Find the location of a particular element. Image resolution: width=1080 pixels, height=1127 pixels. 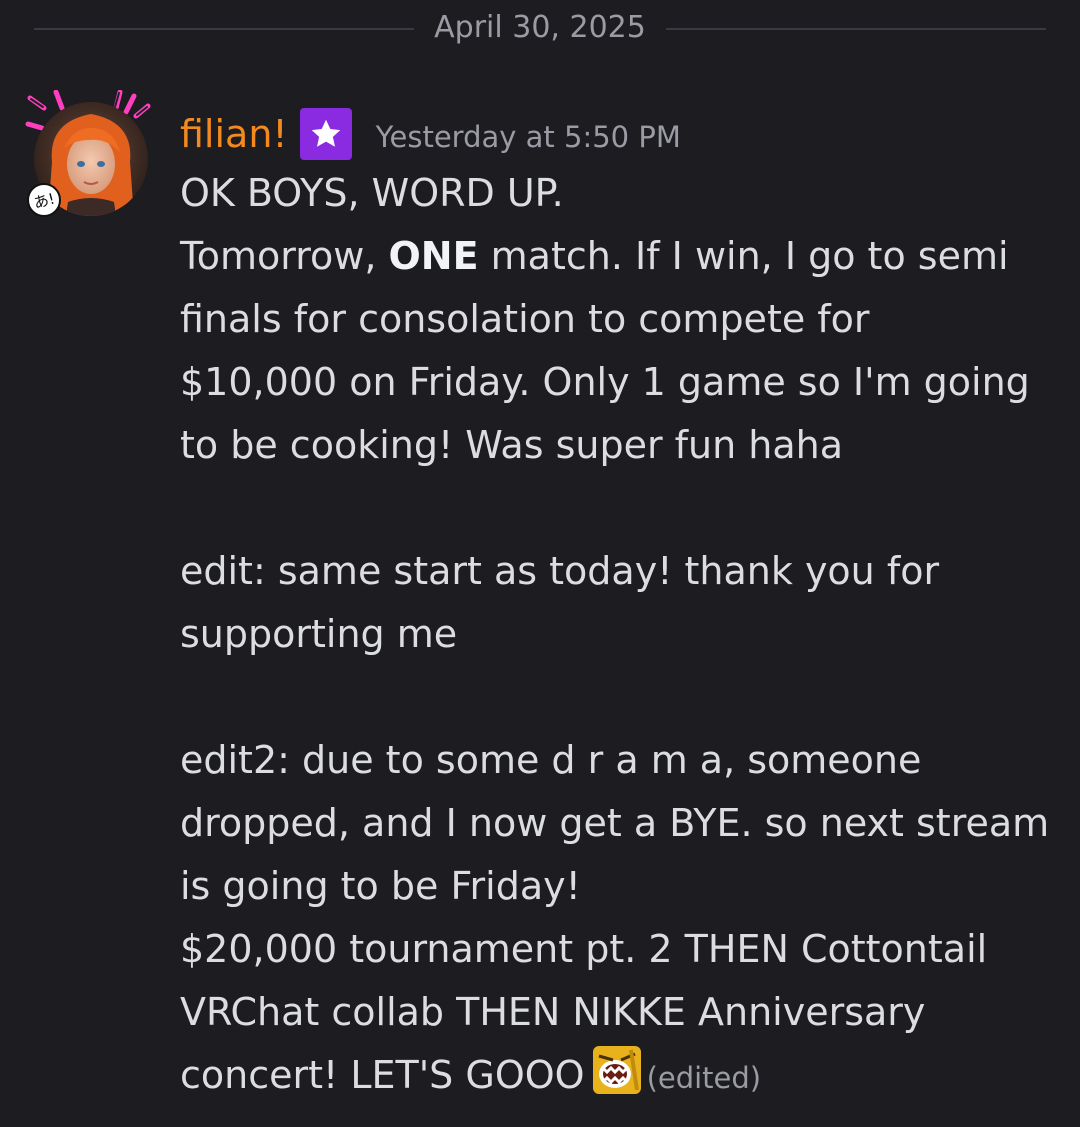

message-line: concert! LET'S GOOO (edited) is located at coordinates (620, 1077).